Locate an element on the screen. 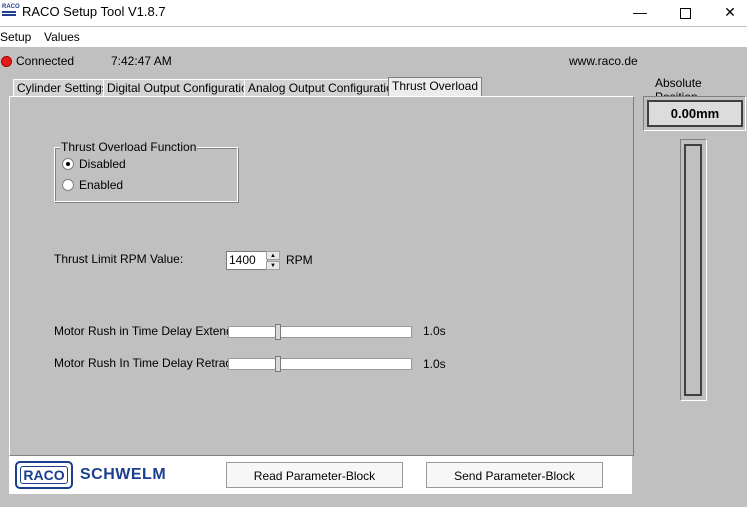  close-button: ✕ is located at coordinates (727, 12).